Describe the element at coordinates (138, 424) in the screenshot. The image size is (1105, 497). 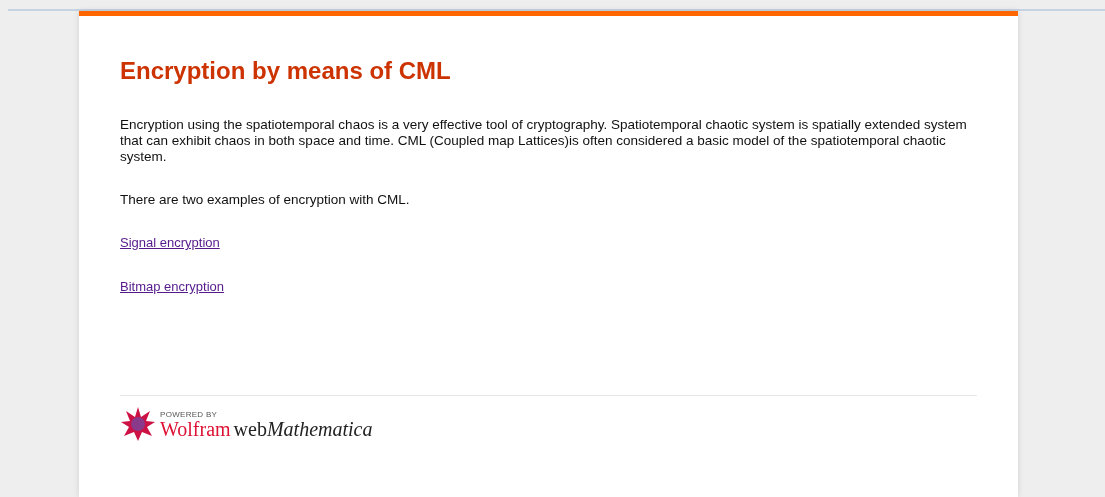
I see `star-logo-icon` at that location.